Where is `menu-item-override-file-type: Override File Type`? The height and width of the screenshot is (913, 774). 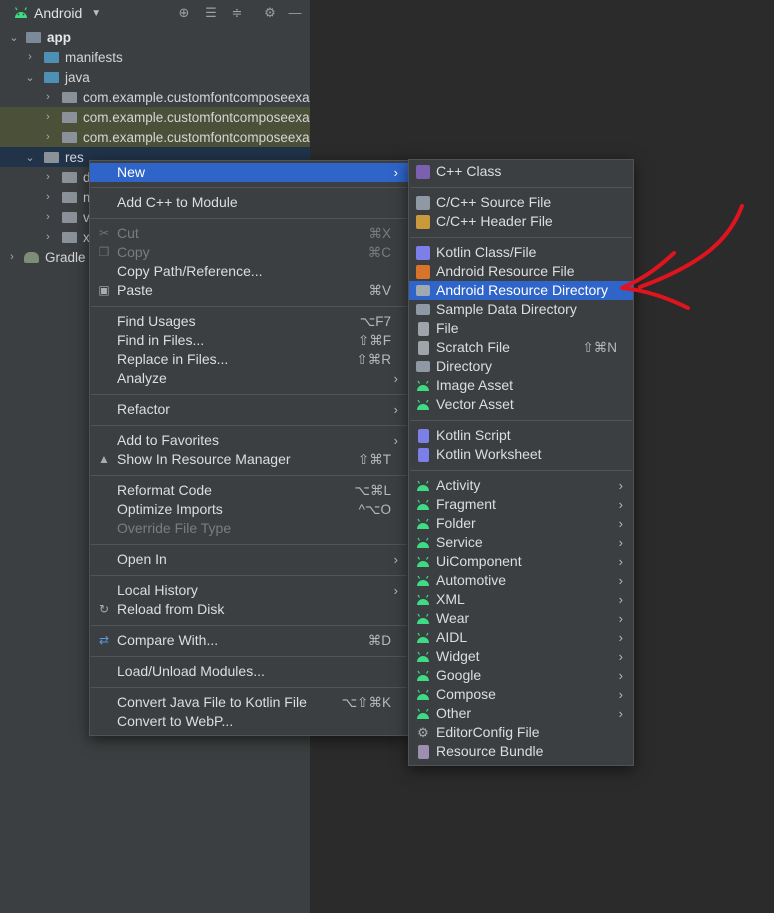 menu-item-override-file-type: Override File Type is located at coordinates (249, 528).